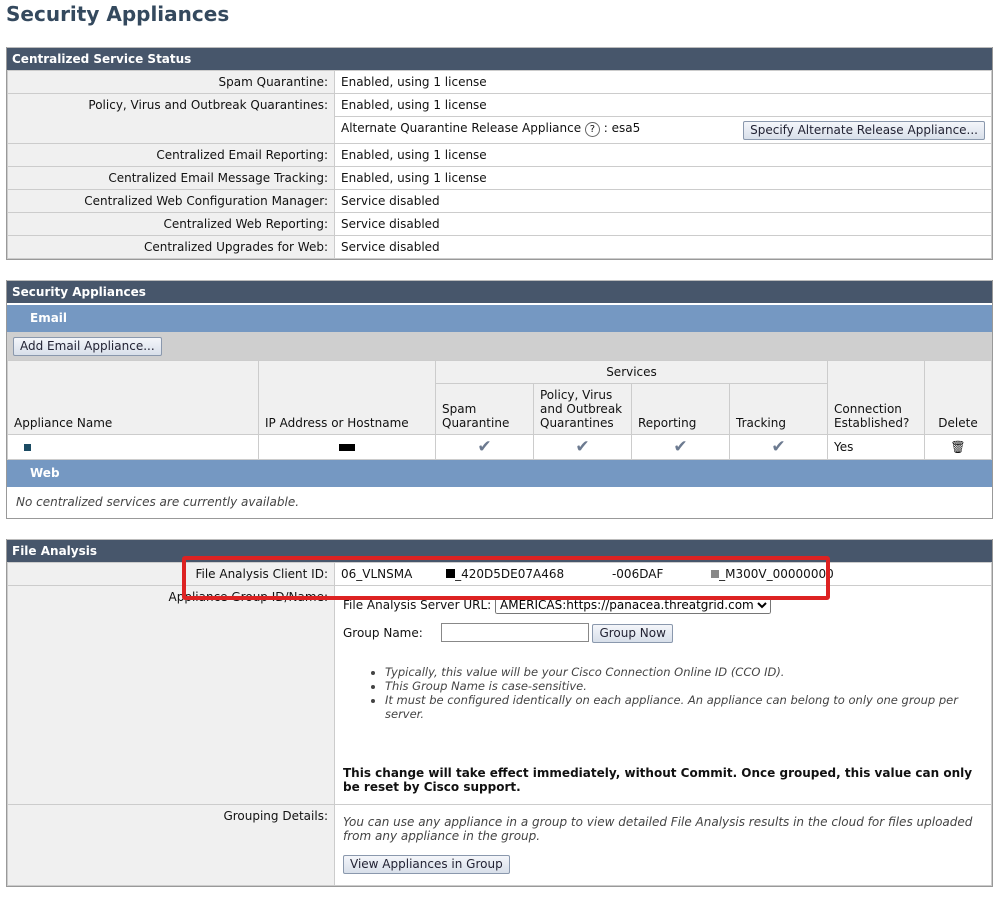  Describe the element at coordinates (514, 632) in the screenshot. I see `group-name-input` at that location.